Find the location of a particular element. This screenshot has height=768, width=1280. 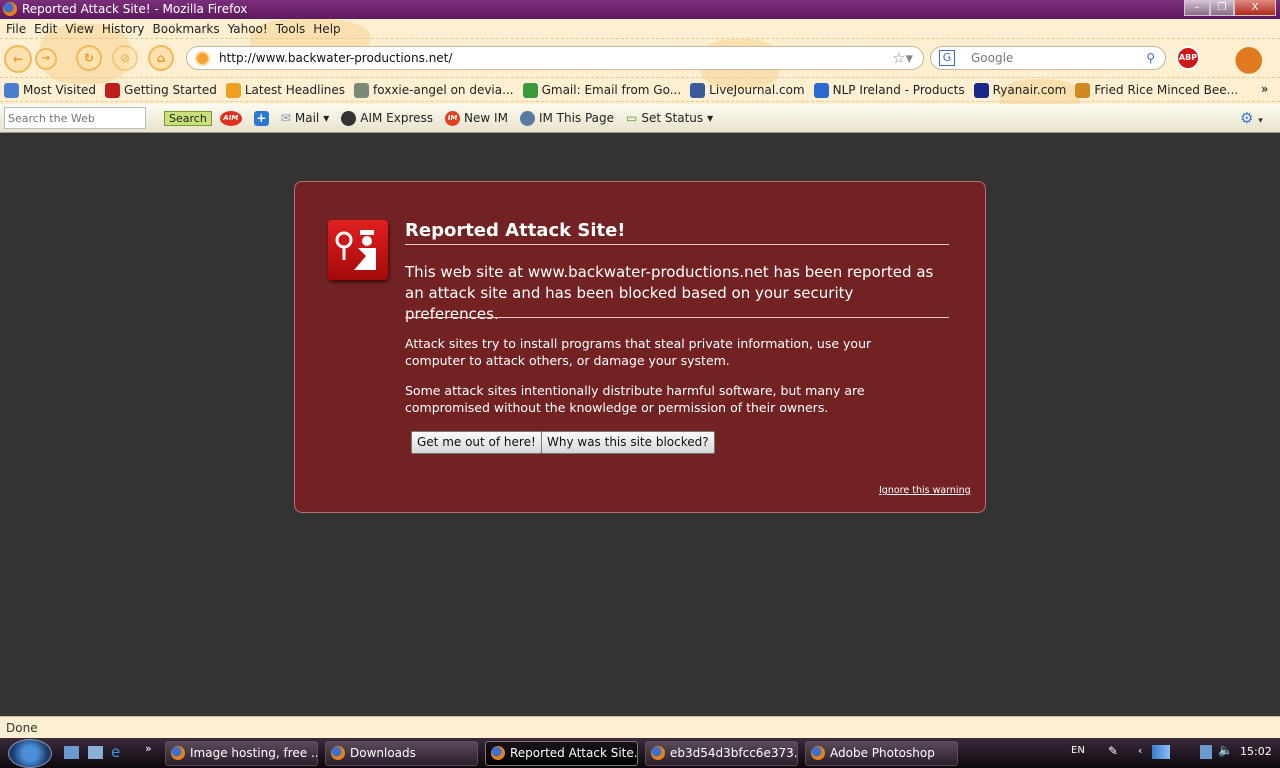

plus-icon: + is located at coordinates (261, 118).